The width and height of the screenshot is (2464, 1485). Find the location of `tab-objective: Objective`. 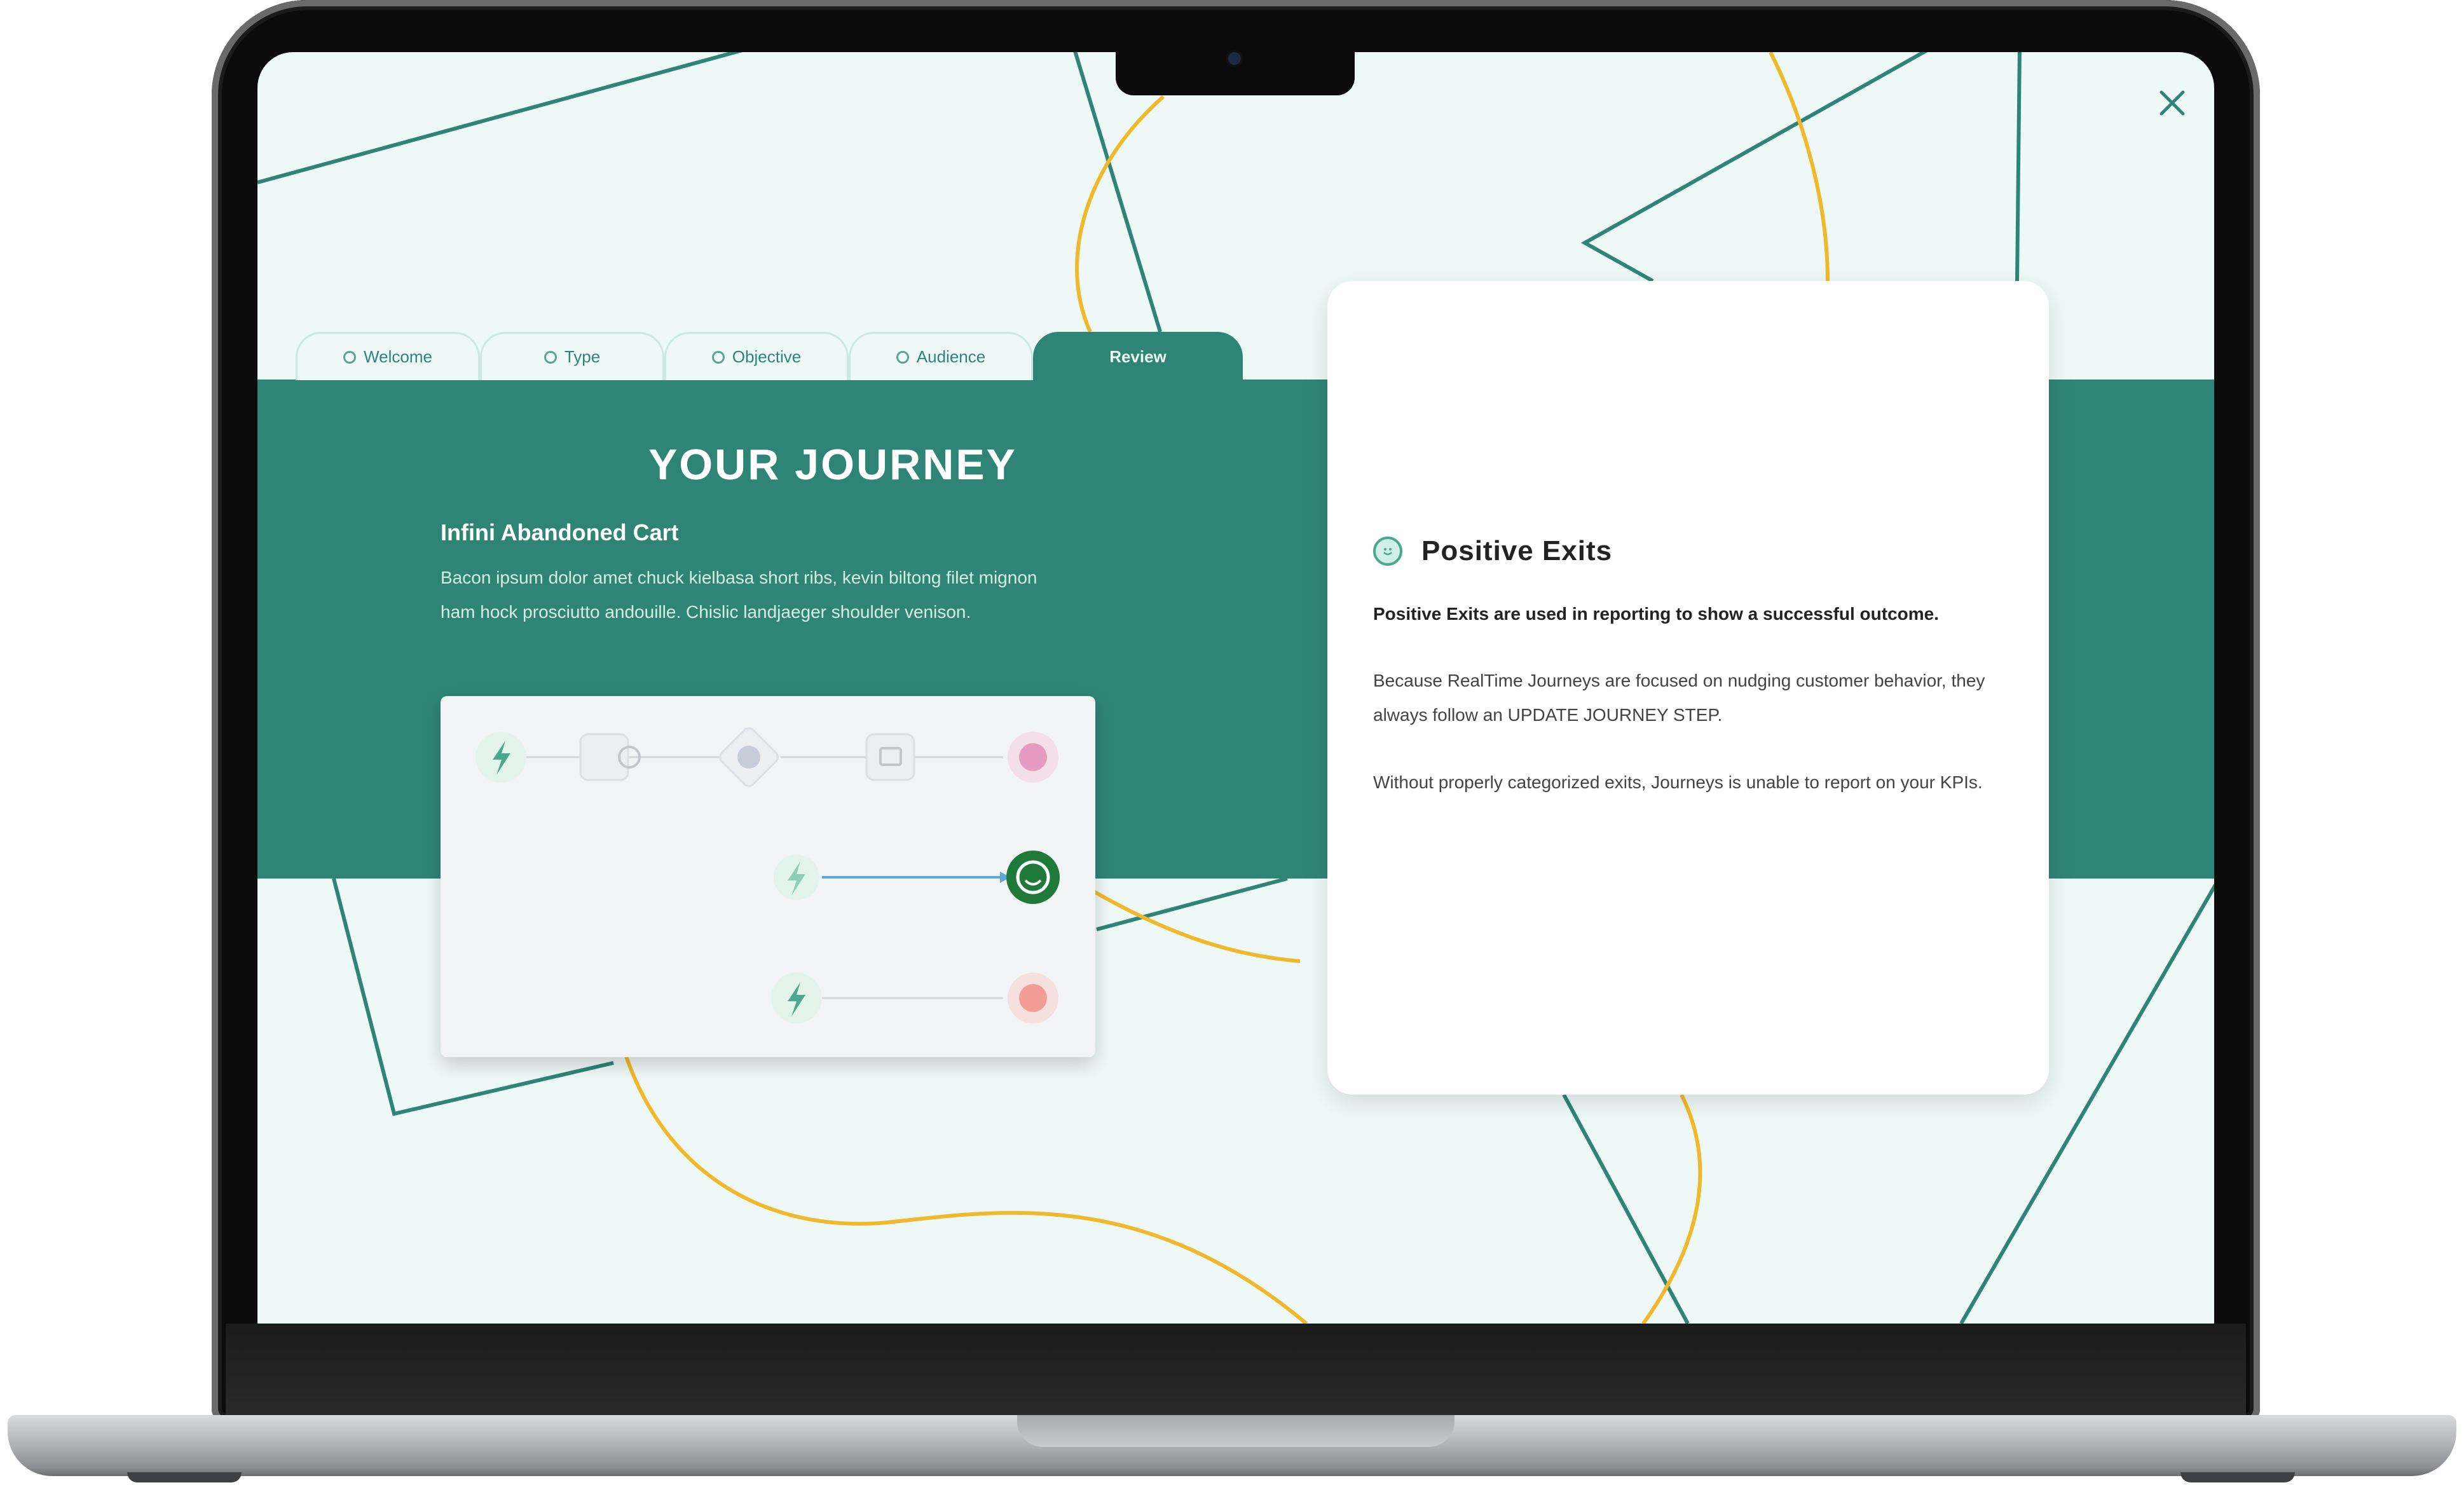

tab-objective: Objective is located at coordinates (756, 356).